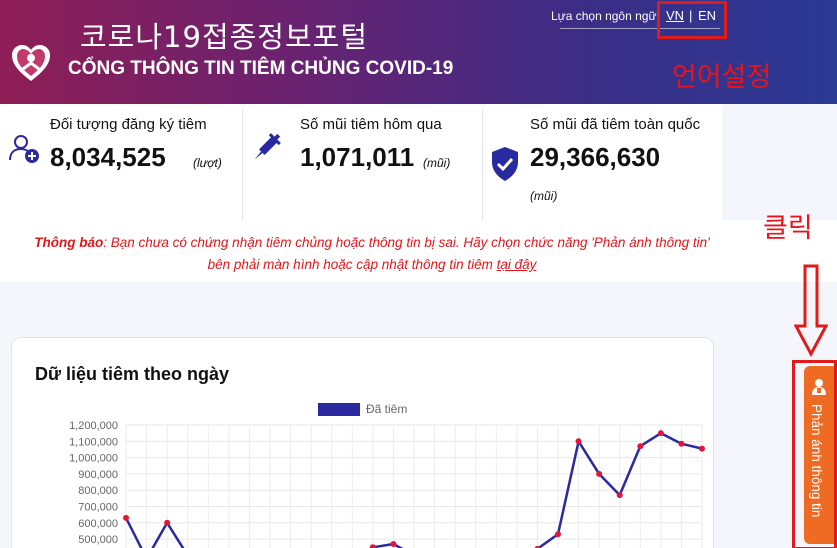  Describe the element at coordinates (544, 196) in the screenshot. I see `stat-total-unit: (mũi)` at that location.